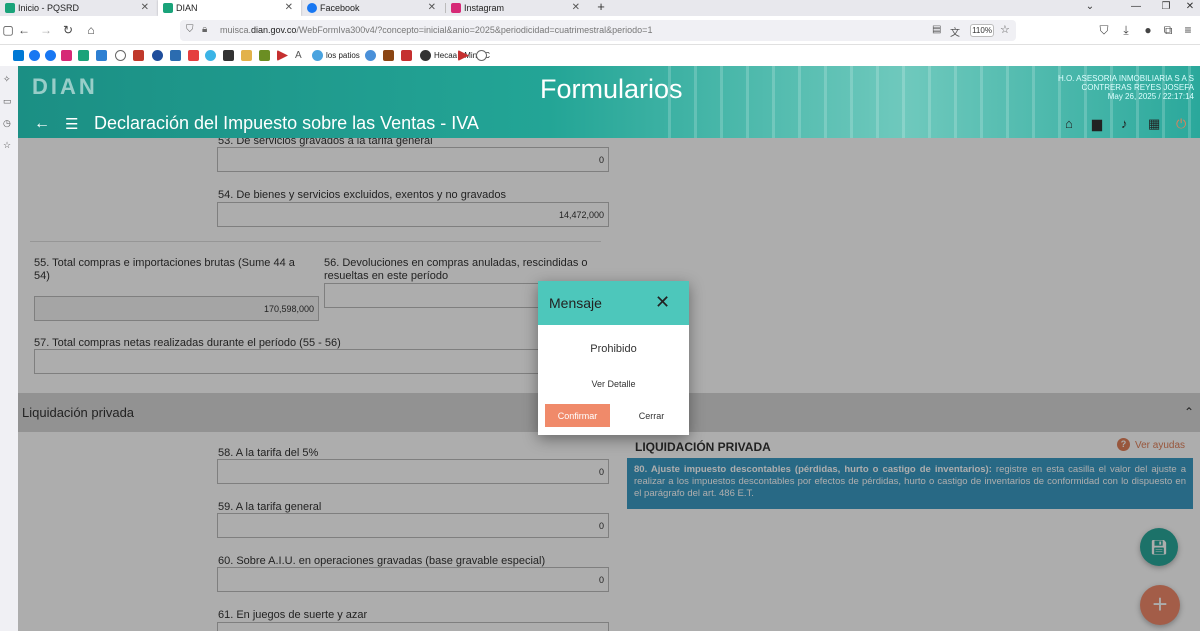  What do you see at coordinates (168, 8) in the screenshot?
I see `dian-icon` at bounding box center [168, 8].